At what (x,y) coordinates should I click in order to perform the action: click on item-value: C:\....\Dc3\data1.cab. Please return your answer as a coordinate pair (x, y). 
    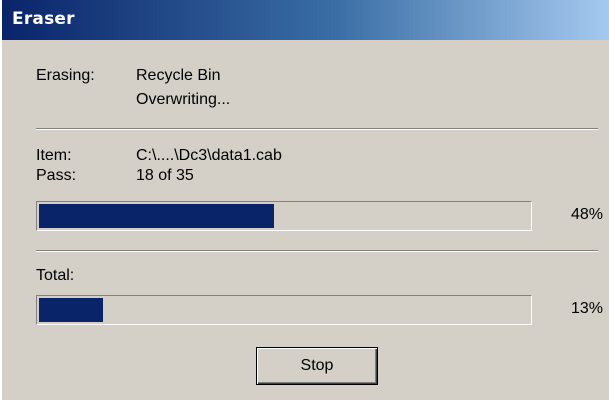
    Looking at the image, I should click on (209, 155).